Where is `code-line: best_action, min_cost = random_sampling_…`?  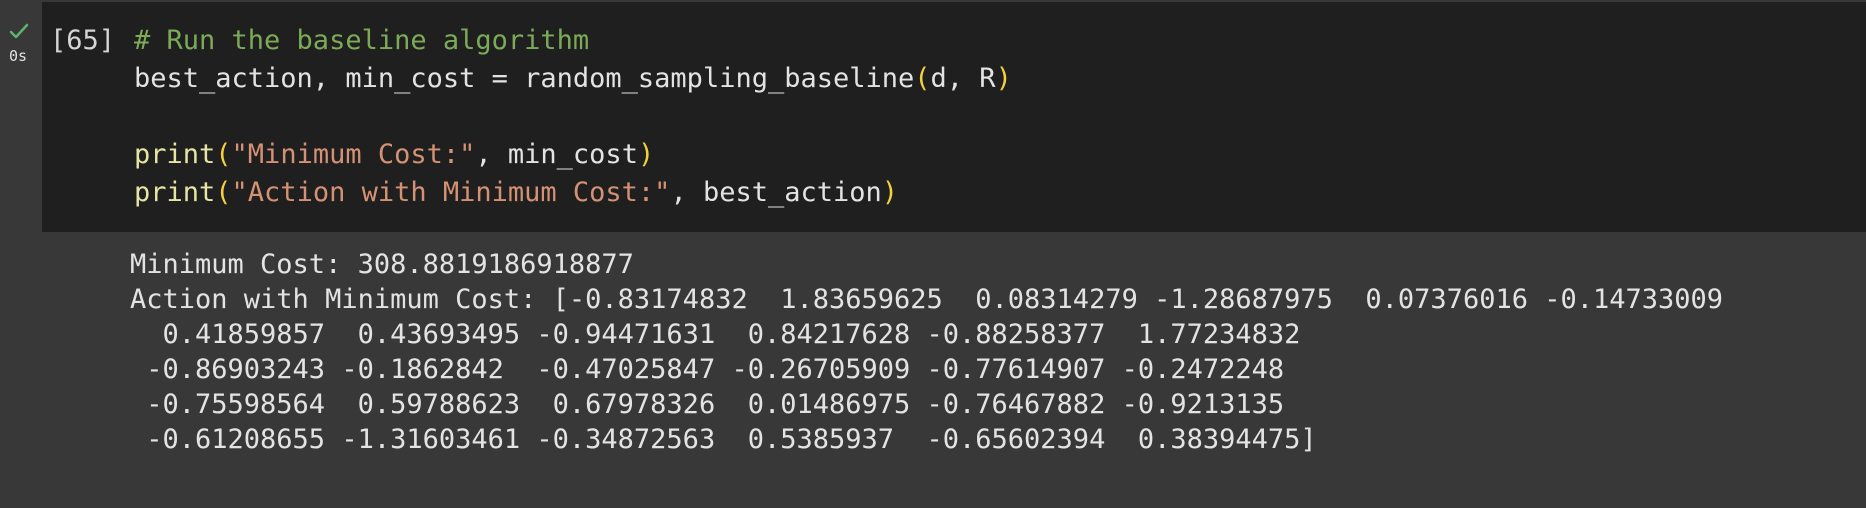
code-line: best_action, min_cost = random_sampling_… is located at coordinates (573, 79).